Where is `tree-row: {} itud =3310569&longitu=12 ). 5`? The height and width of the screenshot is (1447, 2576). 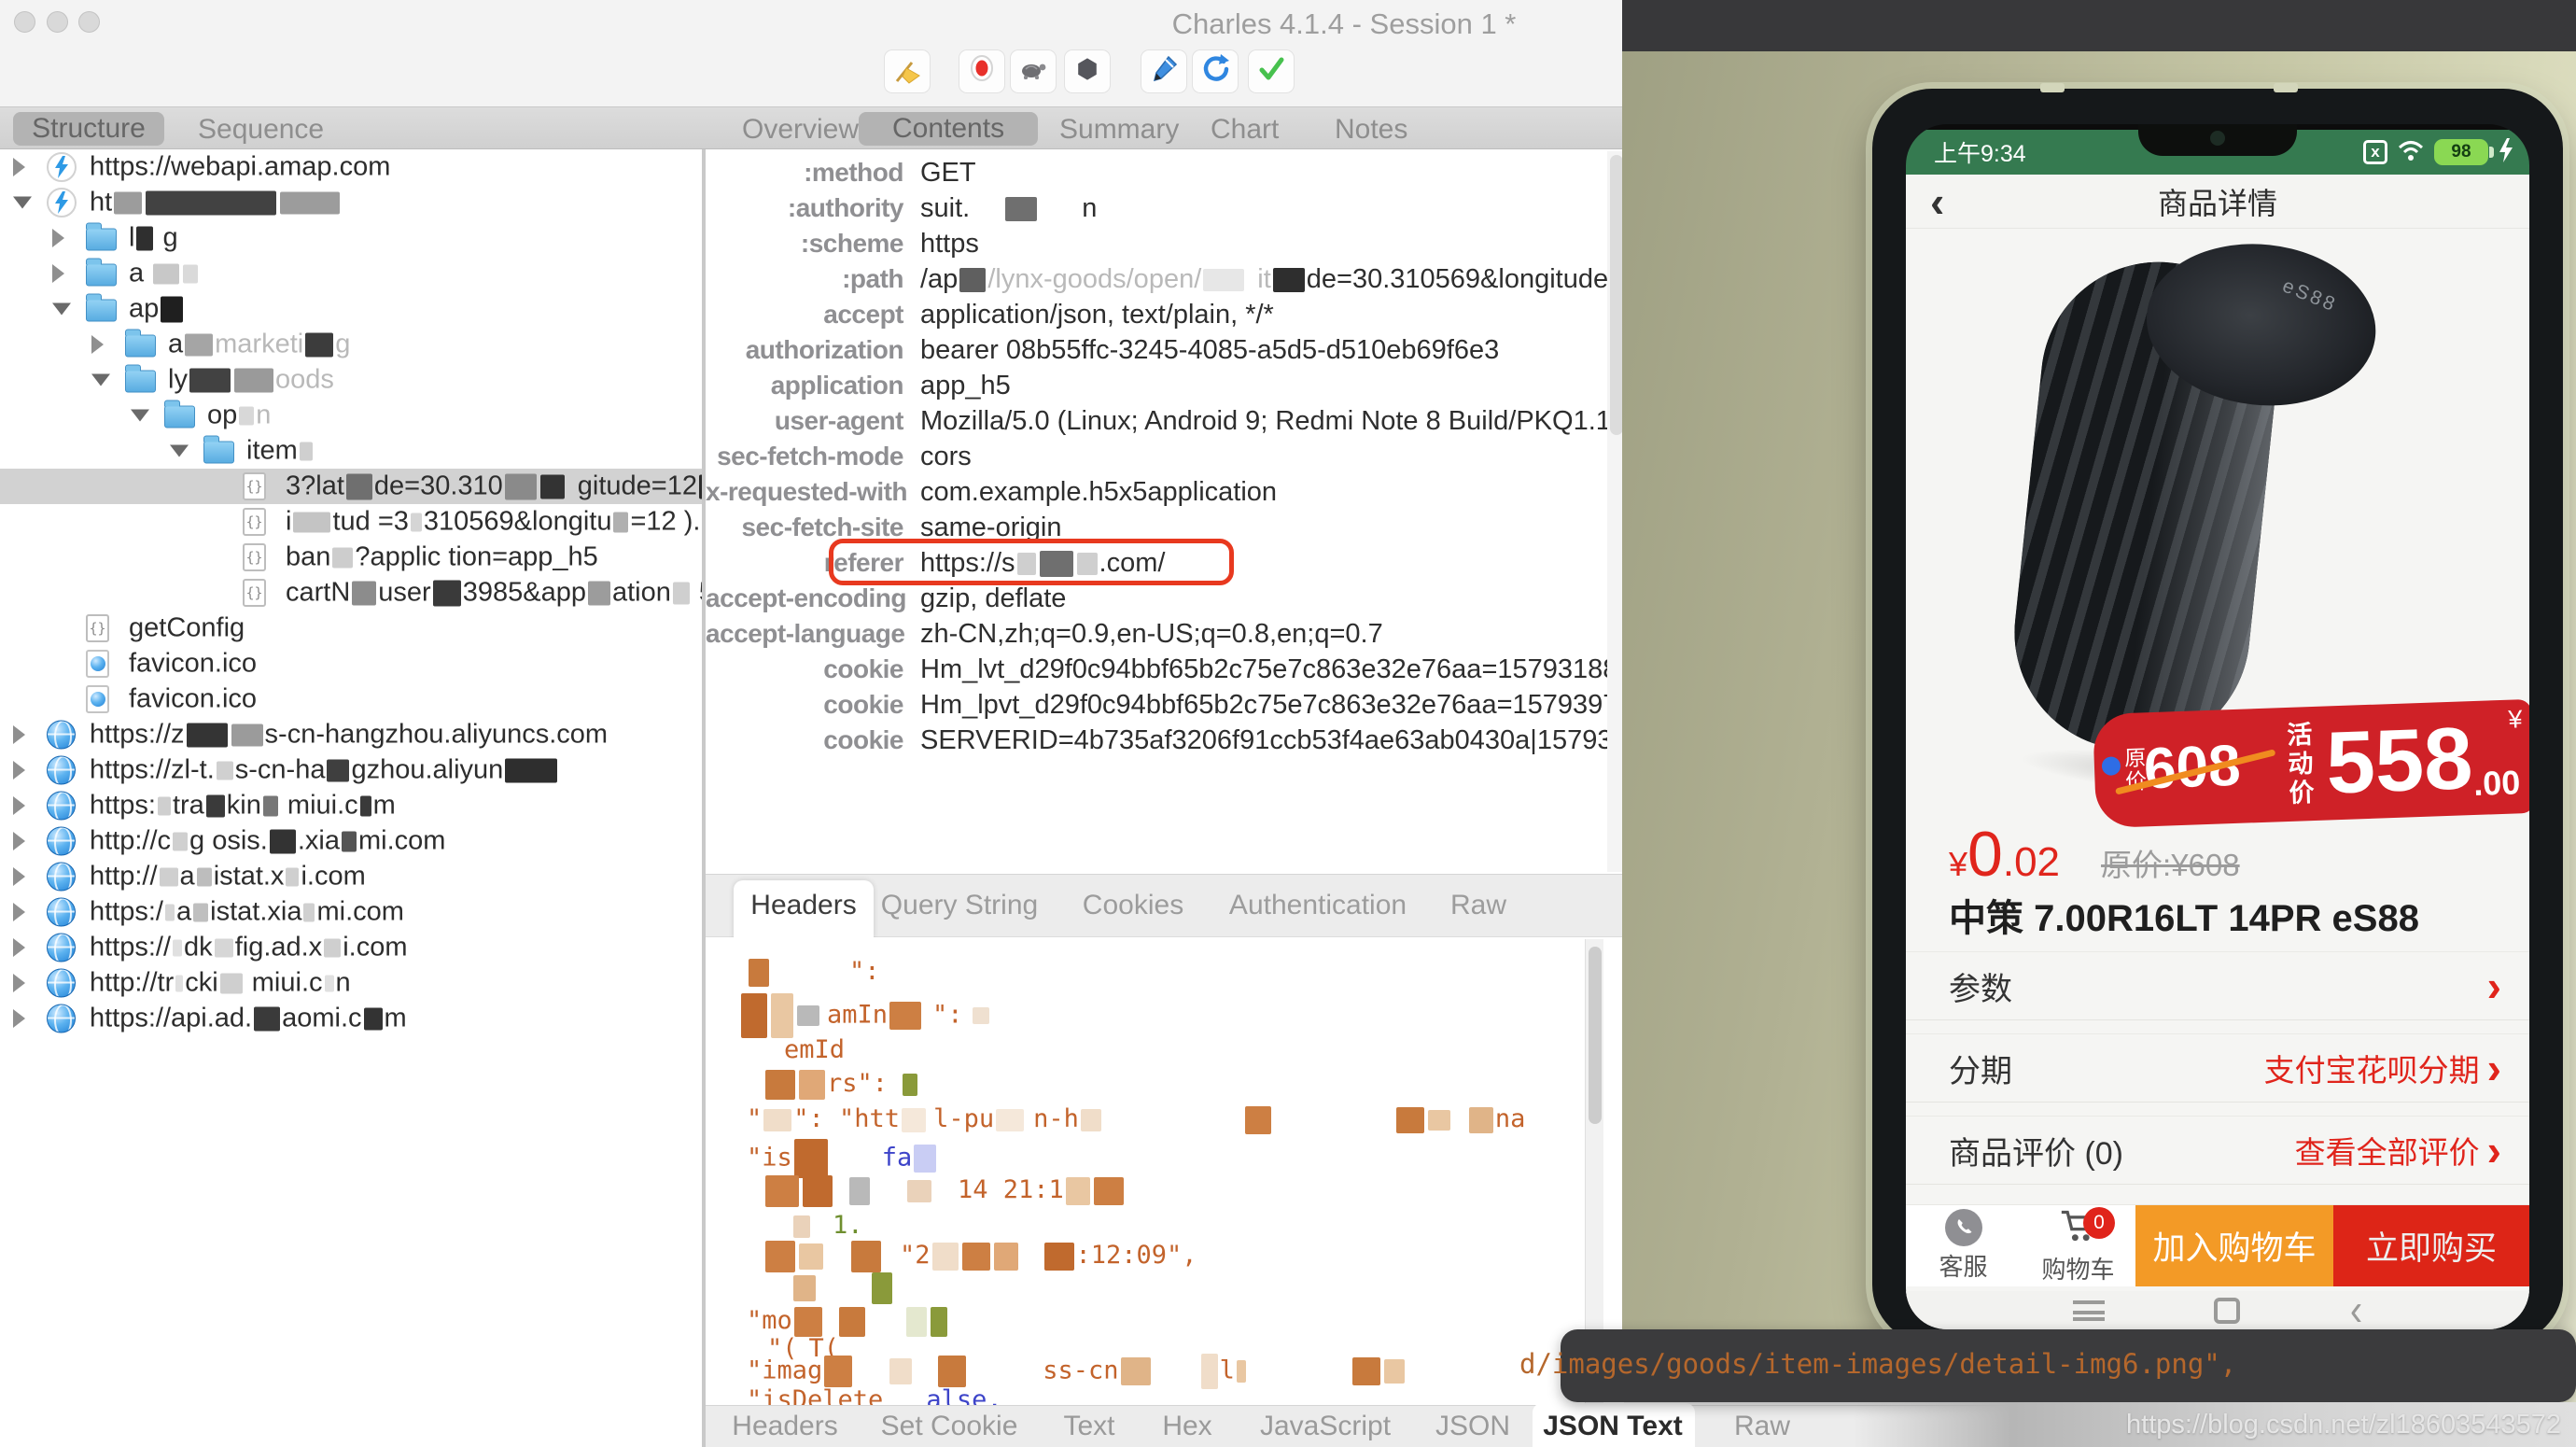
tree-row: {} itud =3310569&longitu=12 ). 5 is located at coordinates (351, 522).